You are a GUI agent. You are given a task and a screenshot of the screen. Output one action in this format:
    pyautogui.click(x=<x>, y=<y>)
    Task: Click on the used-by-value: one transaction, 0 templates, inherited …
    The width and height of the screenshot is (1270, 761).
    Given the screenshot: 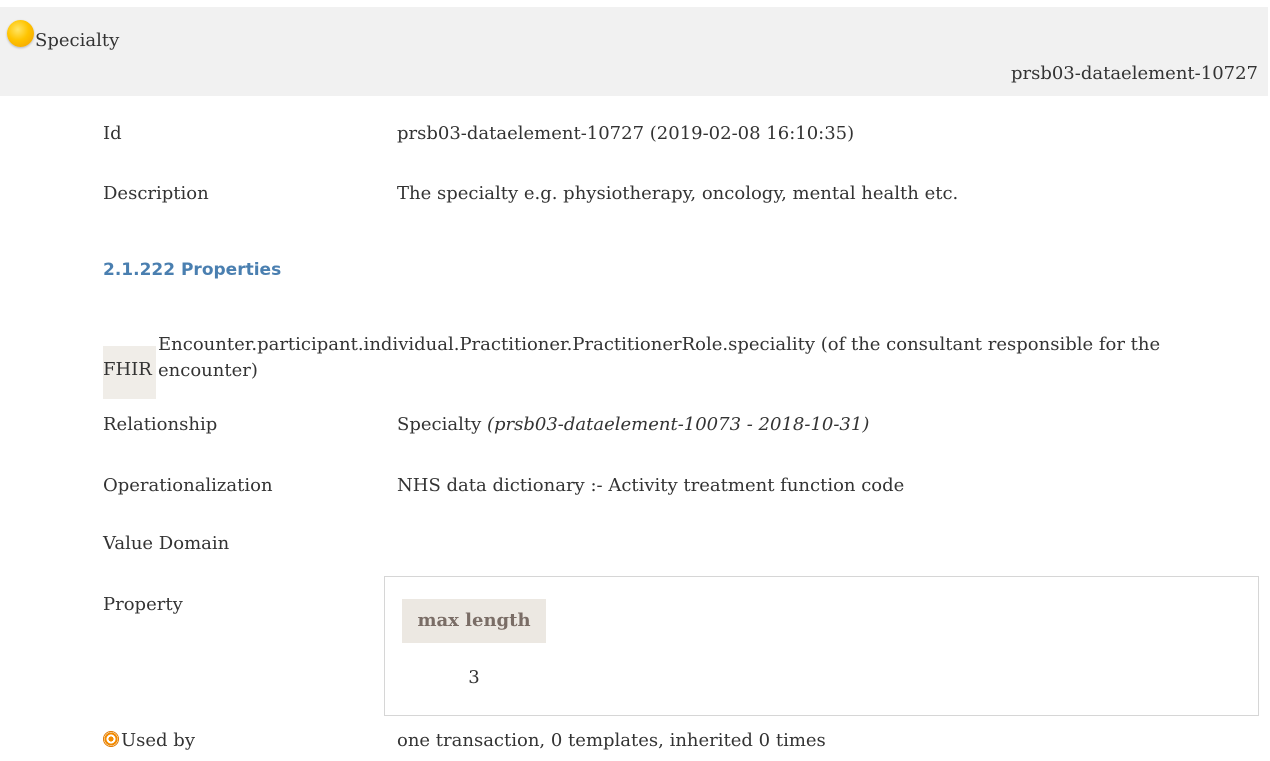 What is the action you would take?
    pyautogui.click(x=611, y=740)
    